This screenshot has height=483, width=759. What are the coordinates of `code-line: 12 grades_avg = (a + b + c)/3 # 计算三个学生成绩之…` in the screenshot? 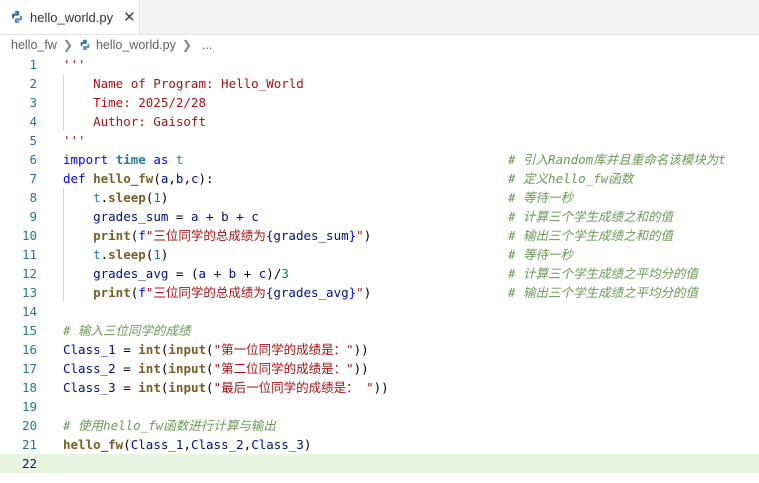 It's located at (379, 273).